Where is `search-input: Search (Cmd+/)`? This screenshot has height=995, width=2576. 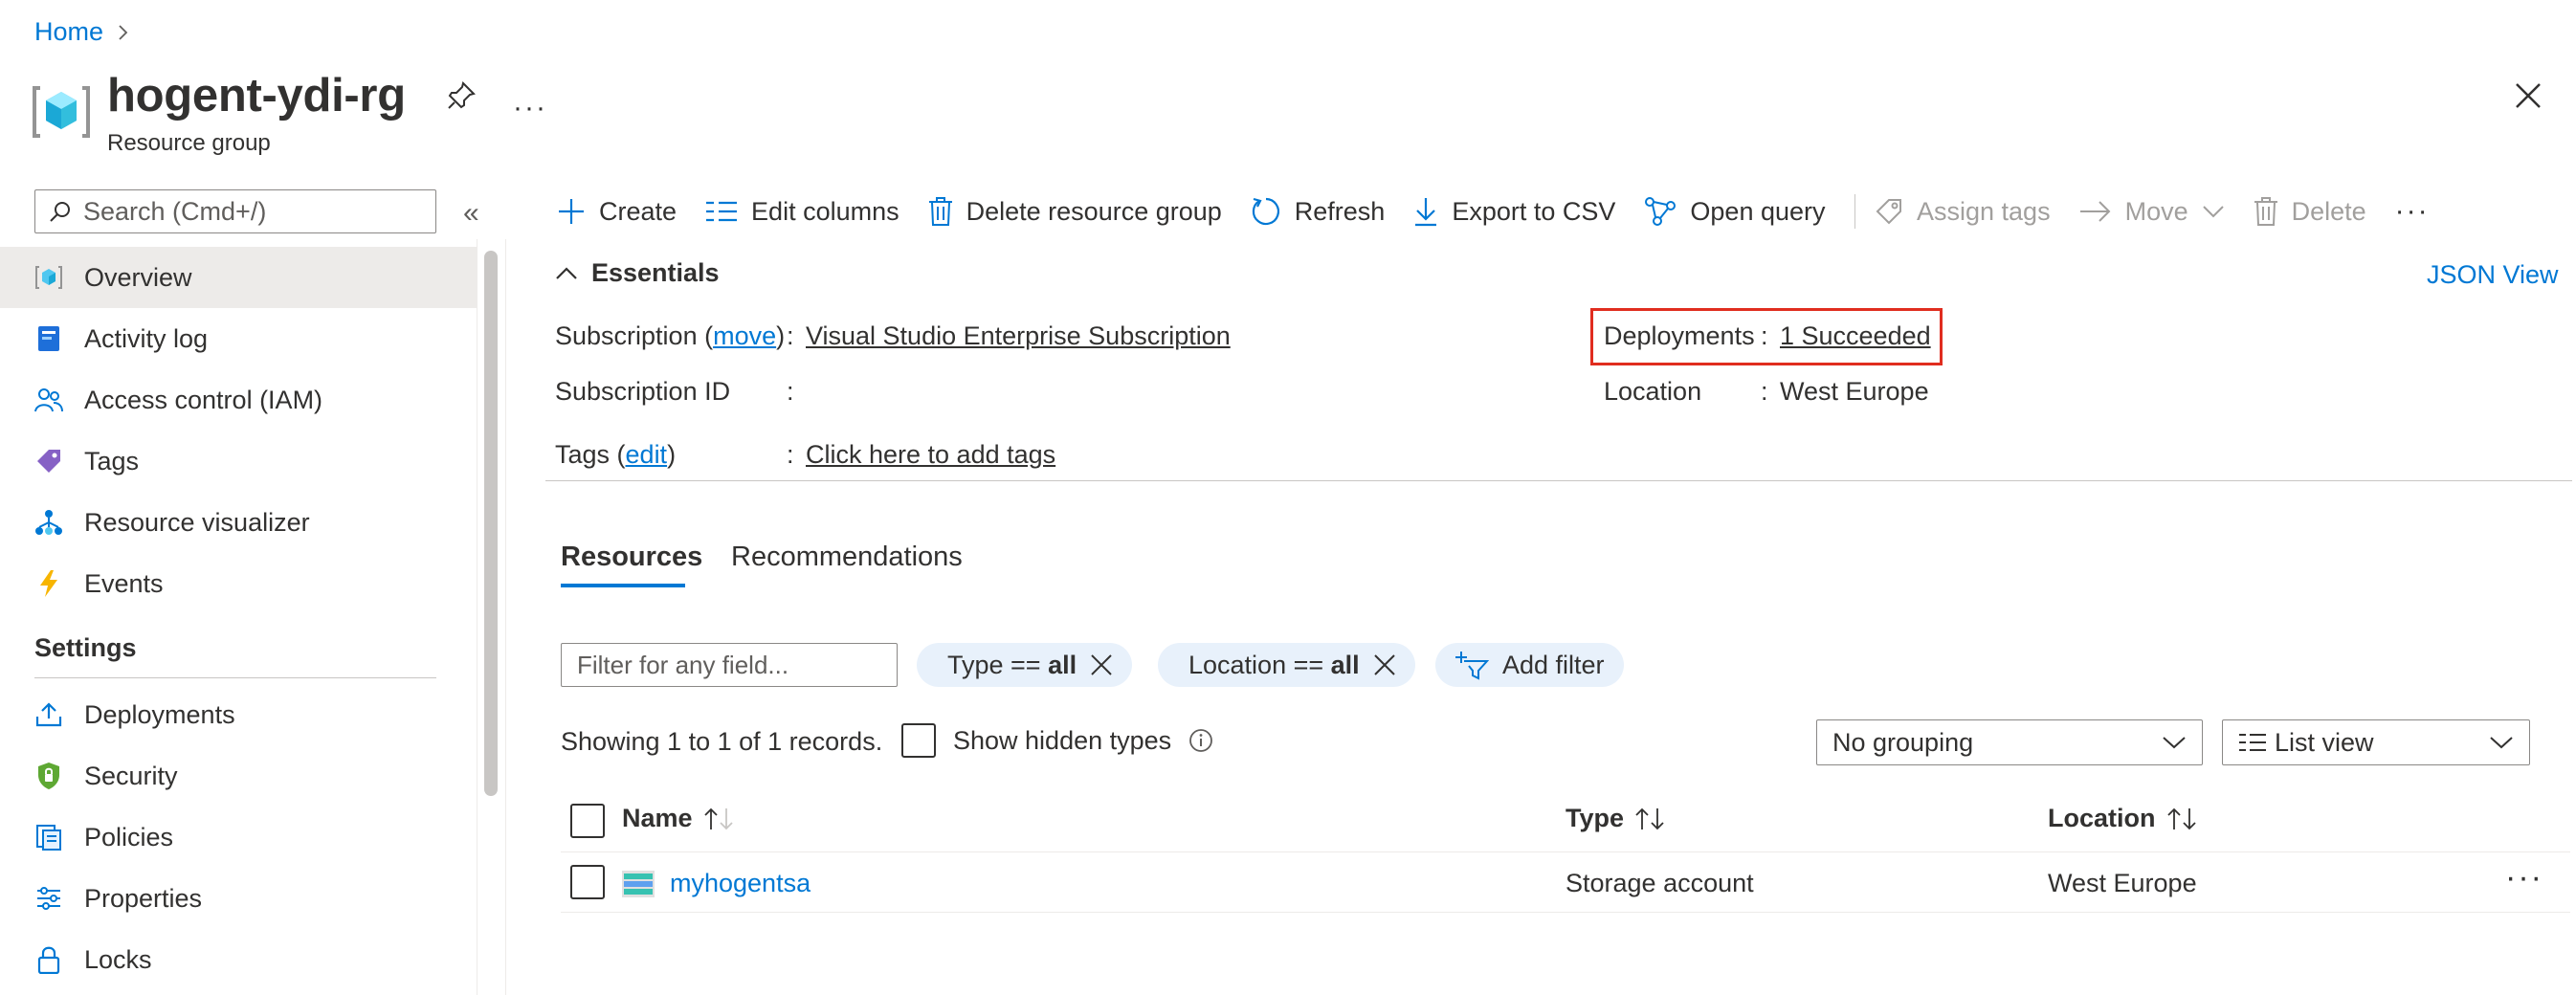
search-input: Search (Cmd+/) is located at coordinates (235, 211).